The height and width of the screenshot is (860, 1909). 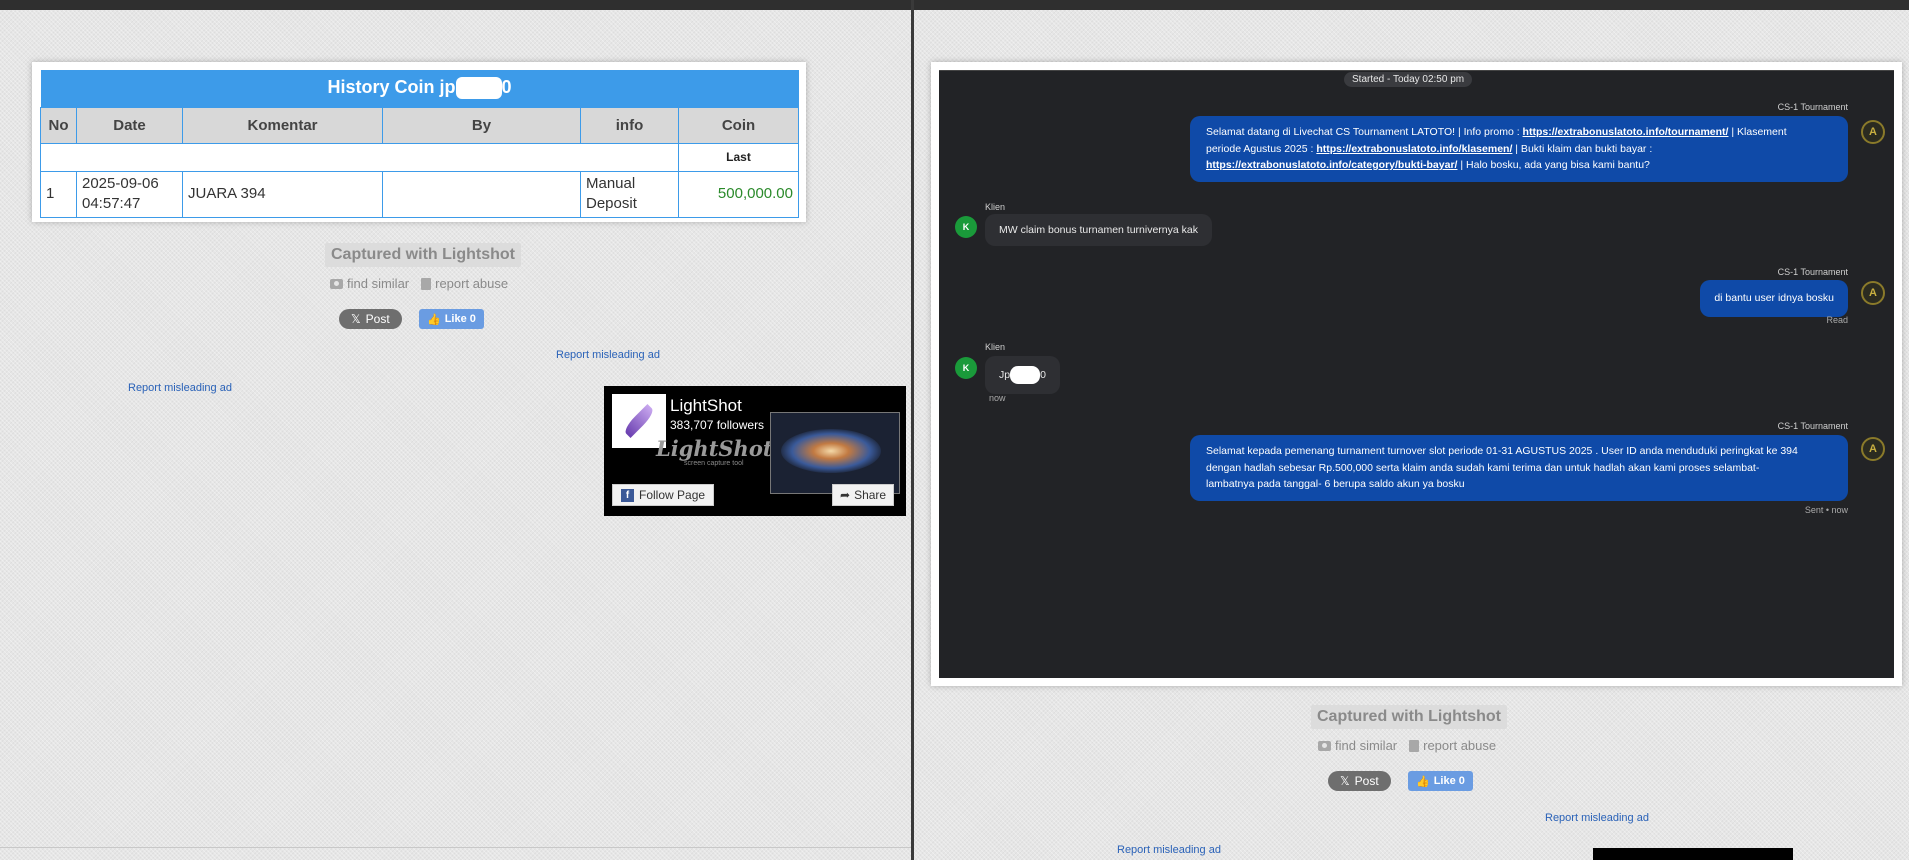 I want to click on col-header-date: Date, so click(x=129, y=125).